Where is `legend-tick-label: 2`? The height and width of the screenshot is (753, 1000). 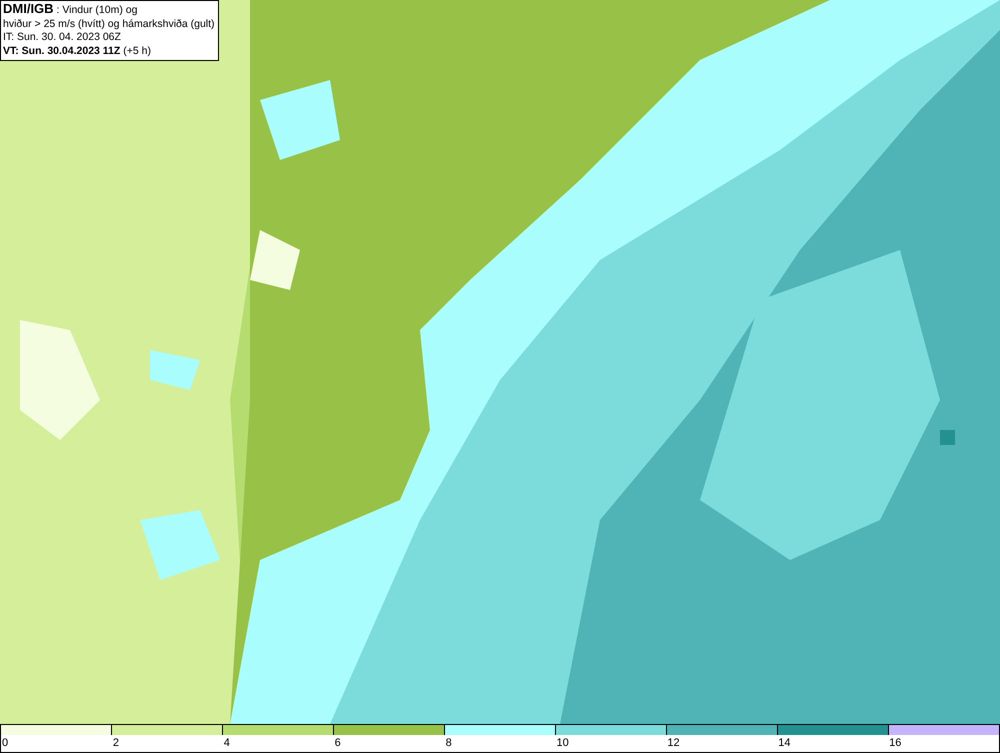 legend-tick-label: 2 is located at coordinates (116, 743).